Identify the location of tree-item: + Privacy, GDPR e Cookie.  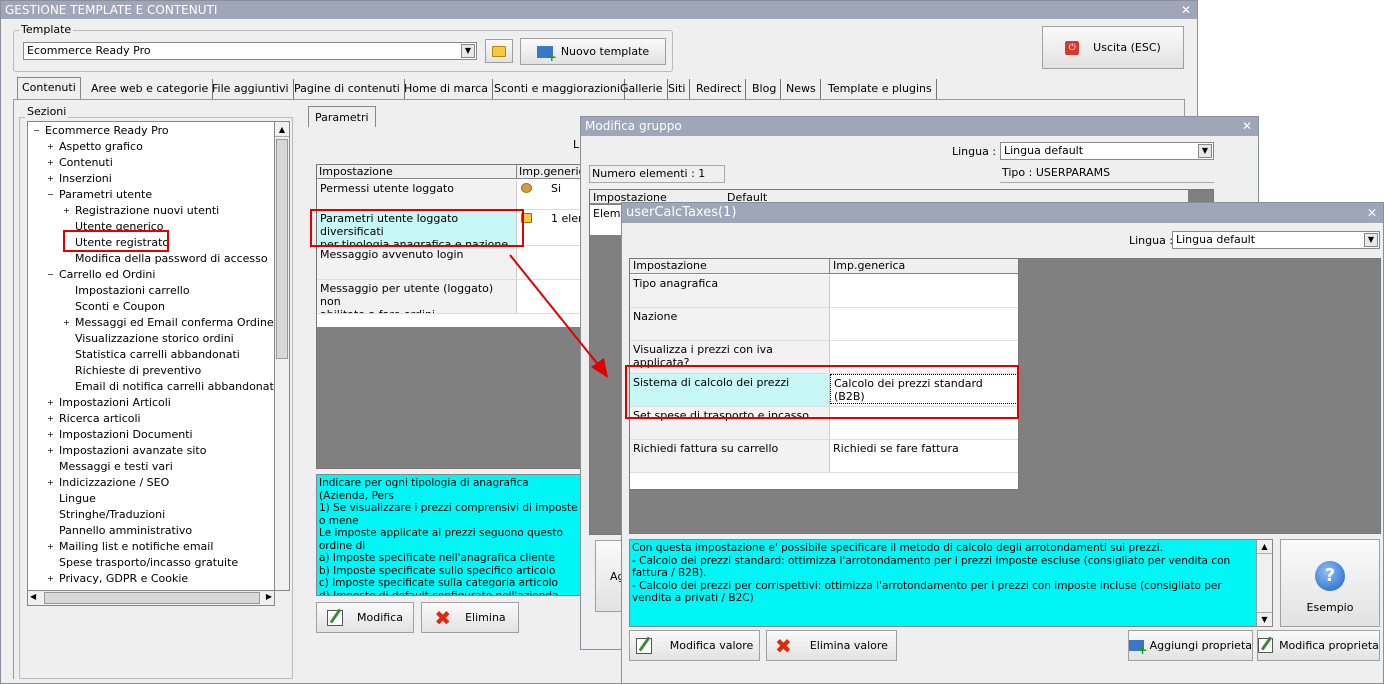
(117, 579).